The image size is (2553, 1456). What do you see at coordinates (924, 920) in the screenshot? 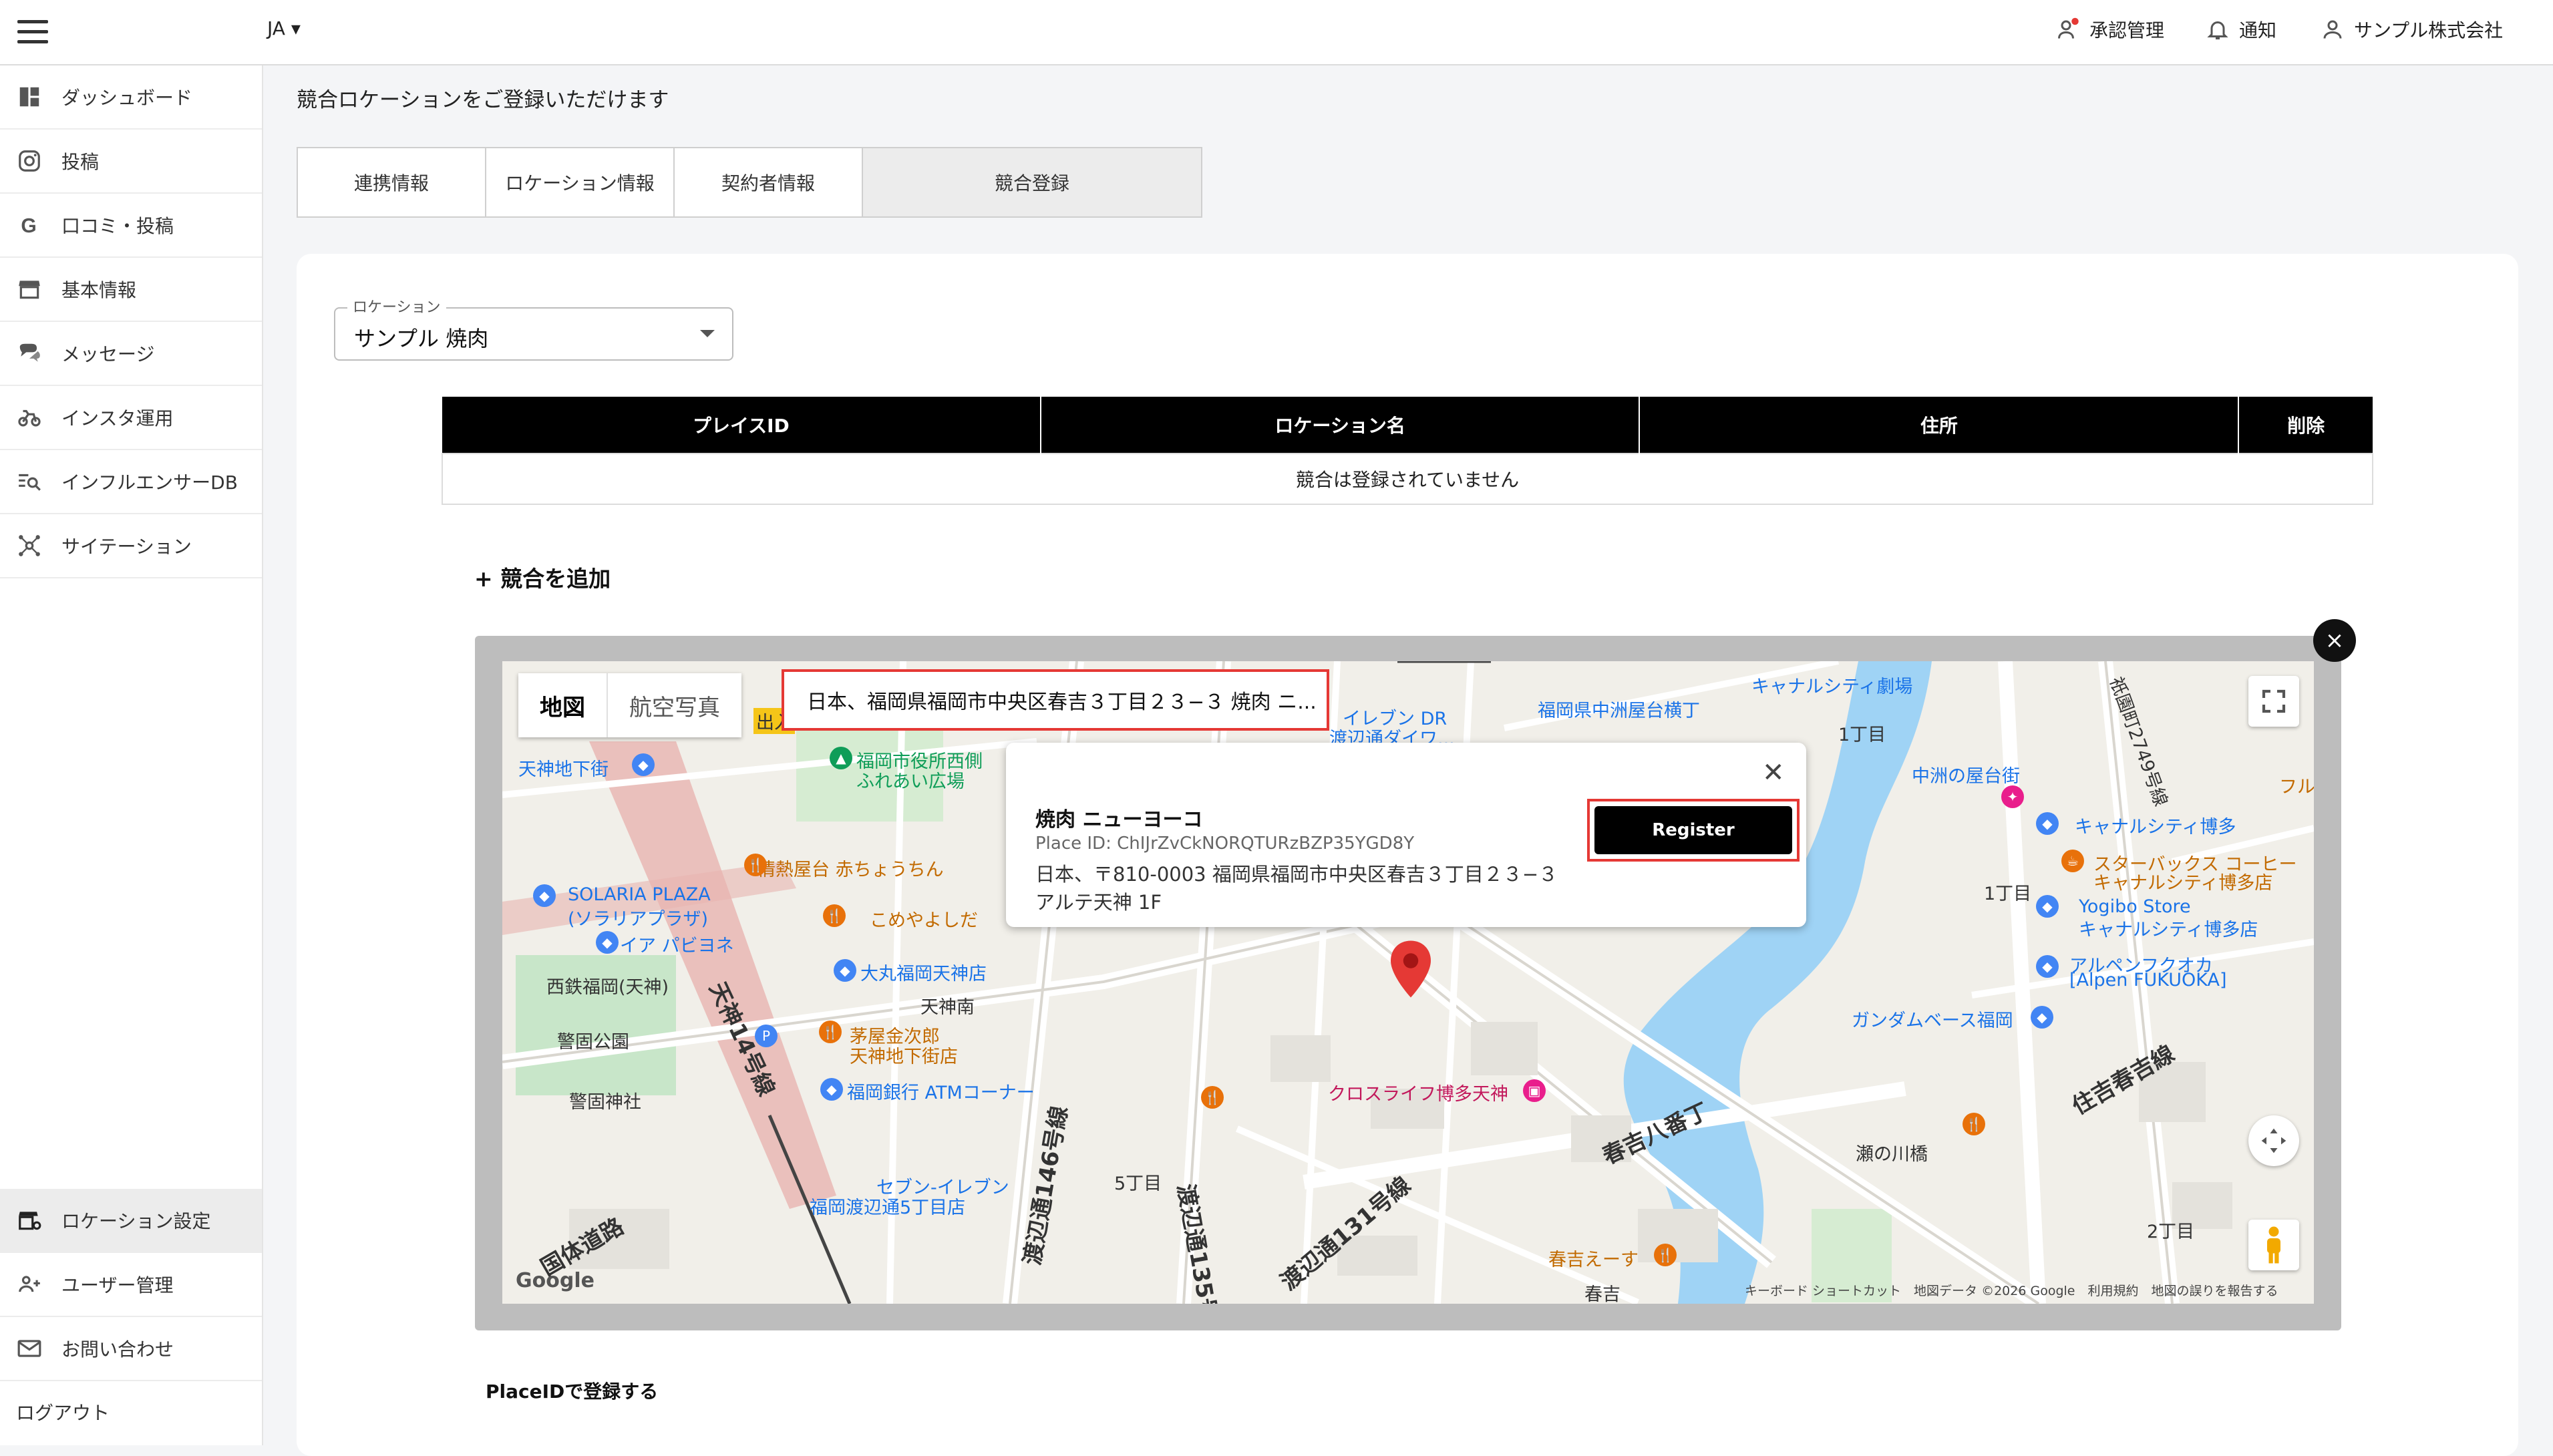
I see `map-label: こめやよしだ` at bounding box center [924, 920].